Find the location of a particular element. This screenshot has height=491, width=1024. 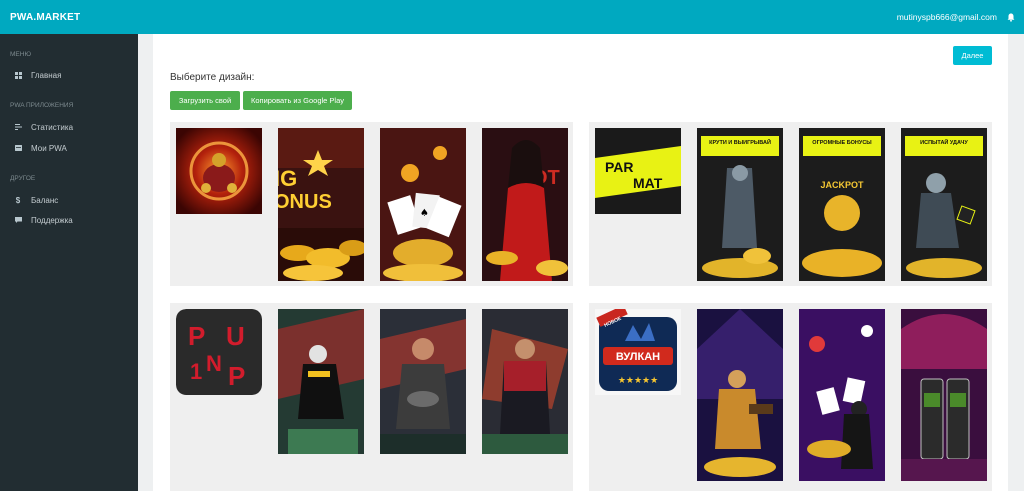

parimatch-text-1: PAR is located at coordinates (619, 167).